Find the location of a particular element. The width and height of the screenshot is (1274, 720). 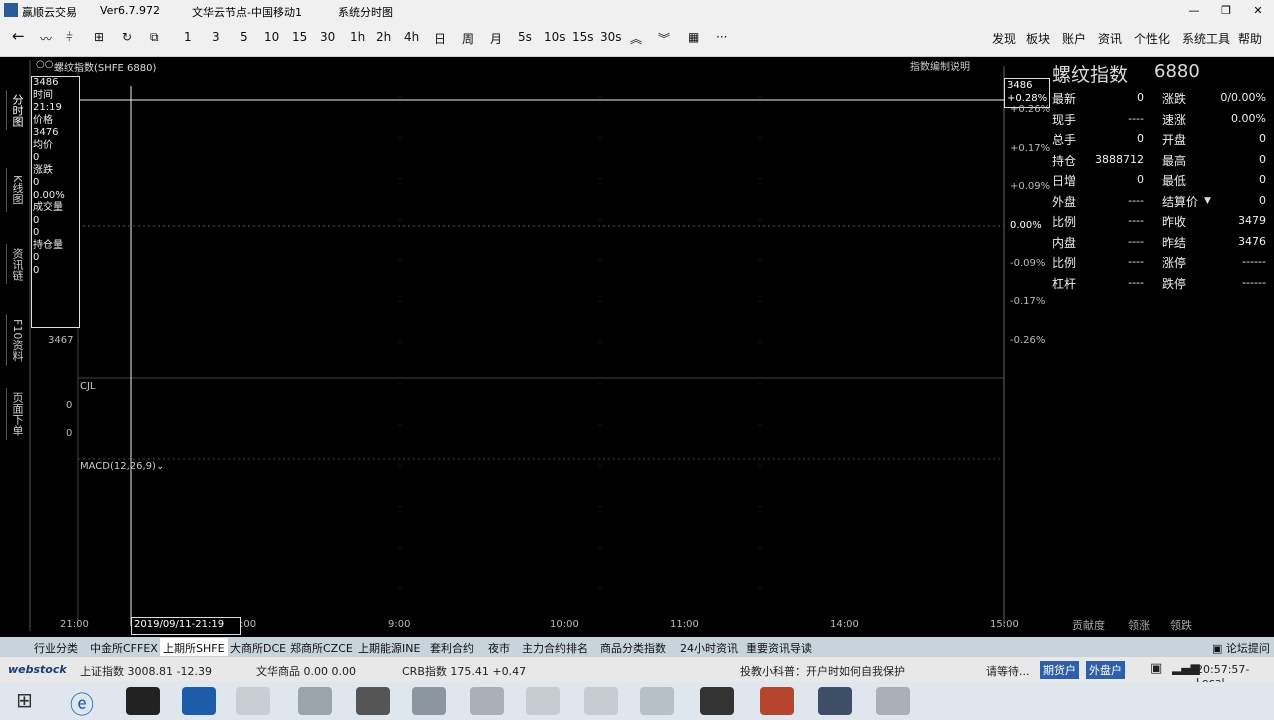

period-button-1: 3 is located at coordinates (216, 37).